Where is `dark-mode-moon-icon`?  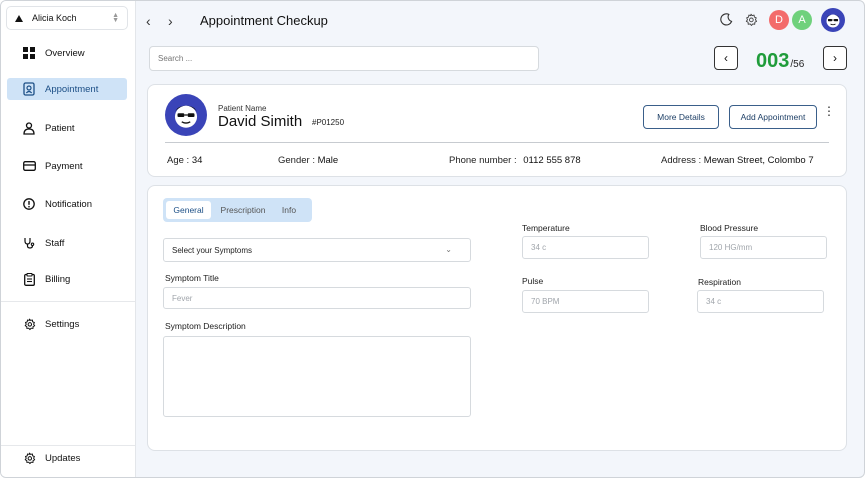
dark-mode-moon-icon is located at coordinates (726, 22).